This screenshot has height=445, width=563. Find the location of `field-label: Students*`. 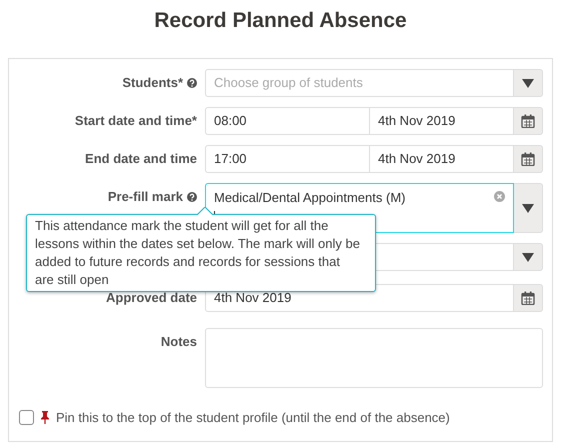

field-label: Students* is located at coordinates (152, 82).